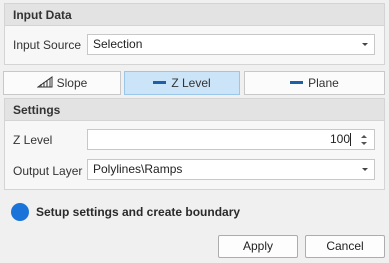 This screenshot has height=263, width=389. What do you see at coordinates (48, 171) in the screenshot?
I see `output-layer-label: Output Layer` at bounding box center [48, 171].